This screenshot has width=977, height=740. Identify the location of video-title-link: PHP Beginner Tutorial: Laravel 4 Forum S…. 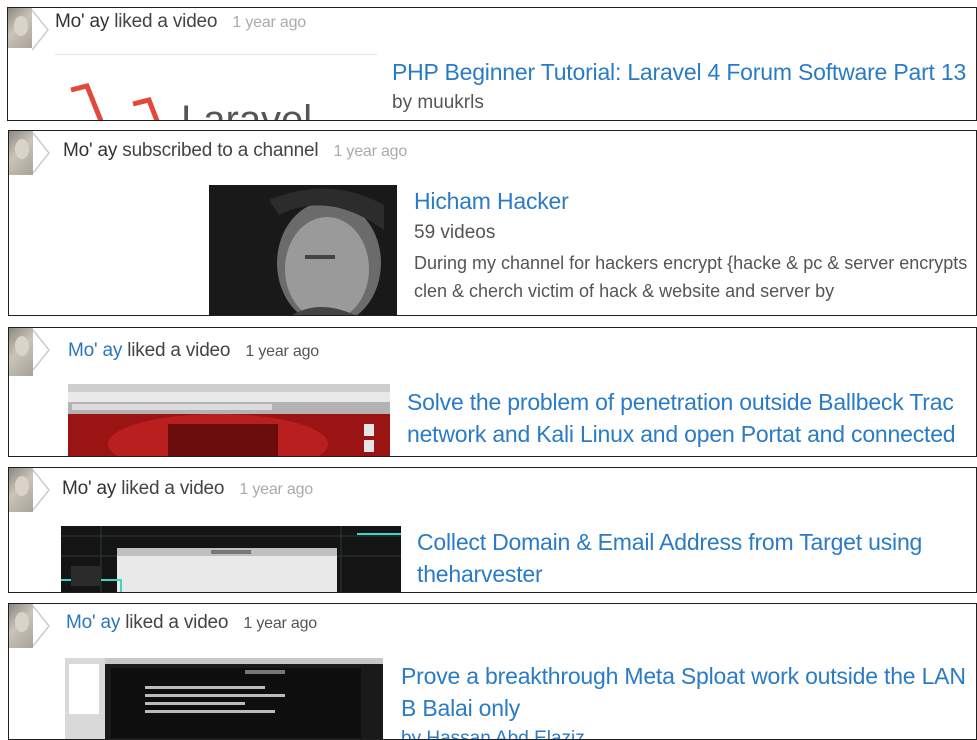
(679, 72).